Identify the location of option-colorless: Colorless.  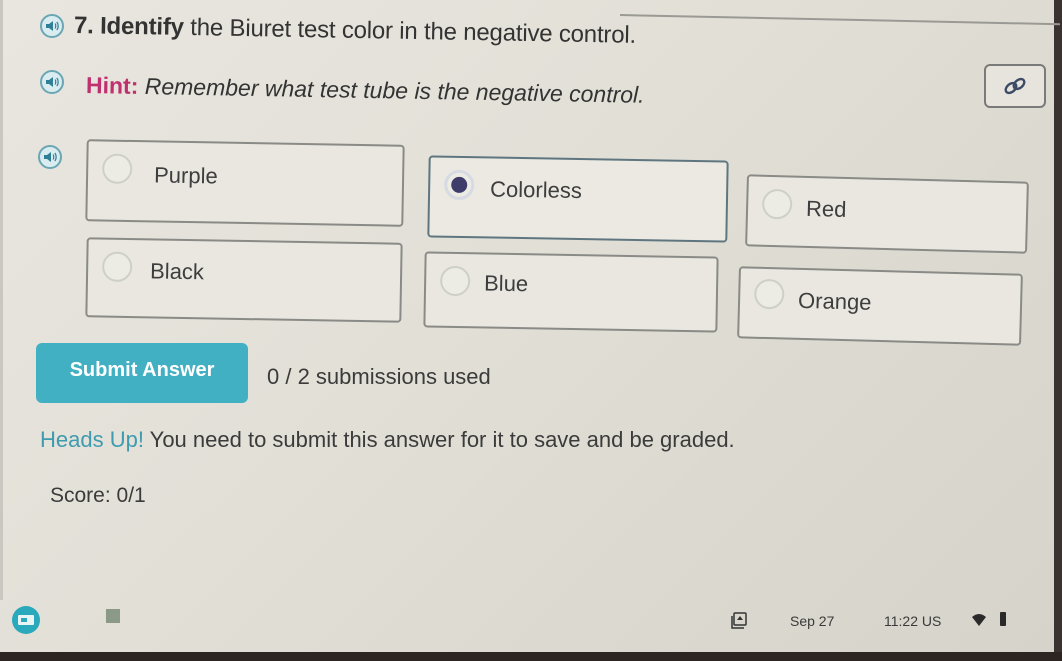
(578, 199).